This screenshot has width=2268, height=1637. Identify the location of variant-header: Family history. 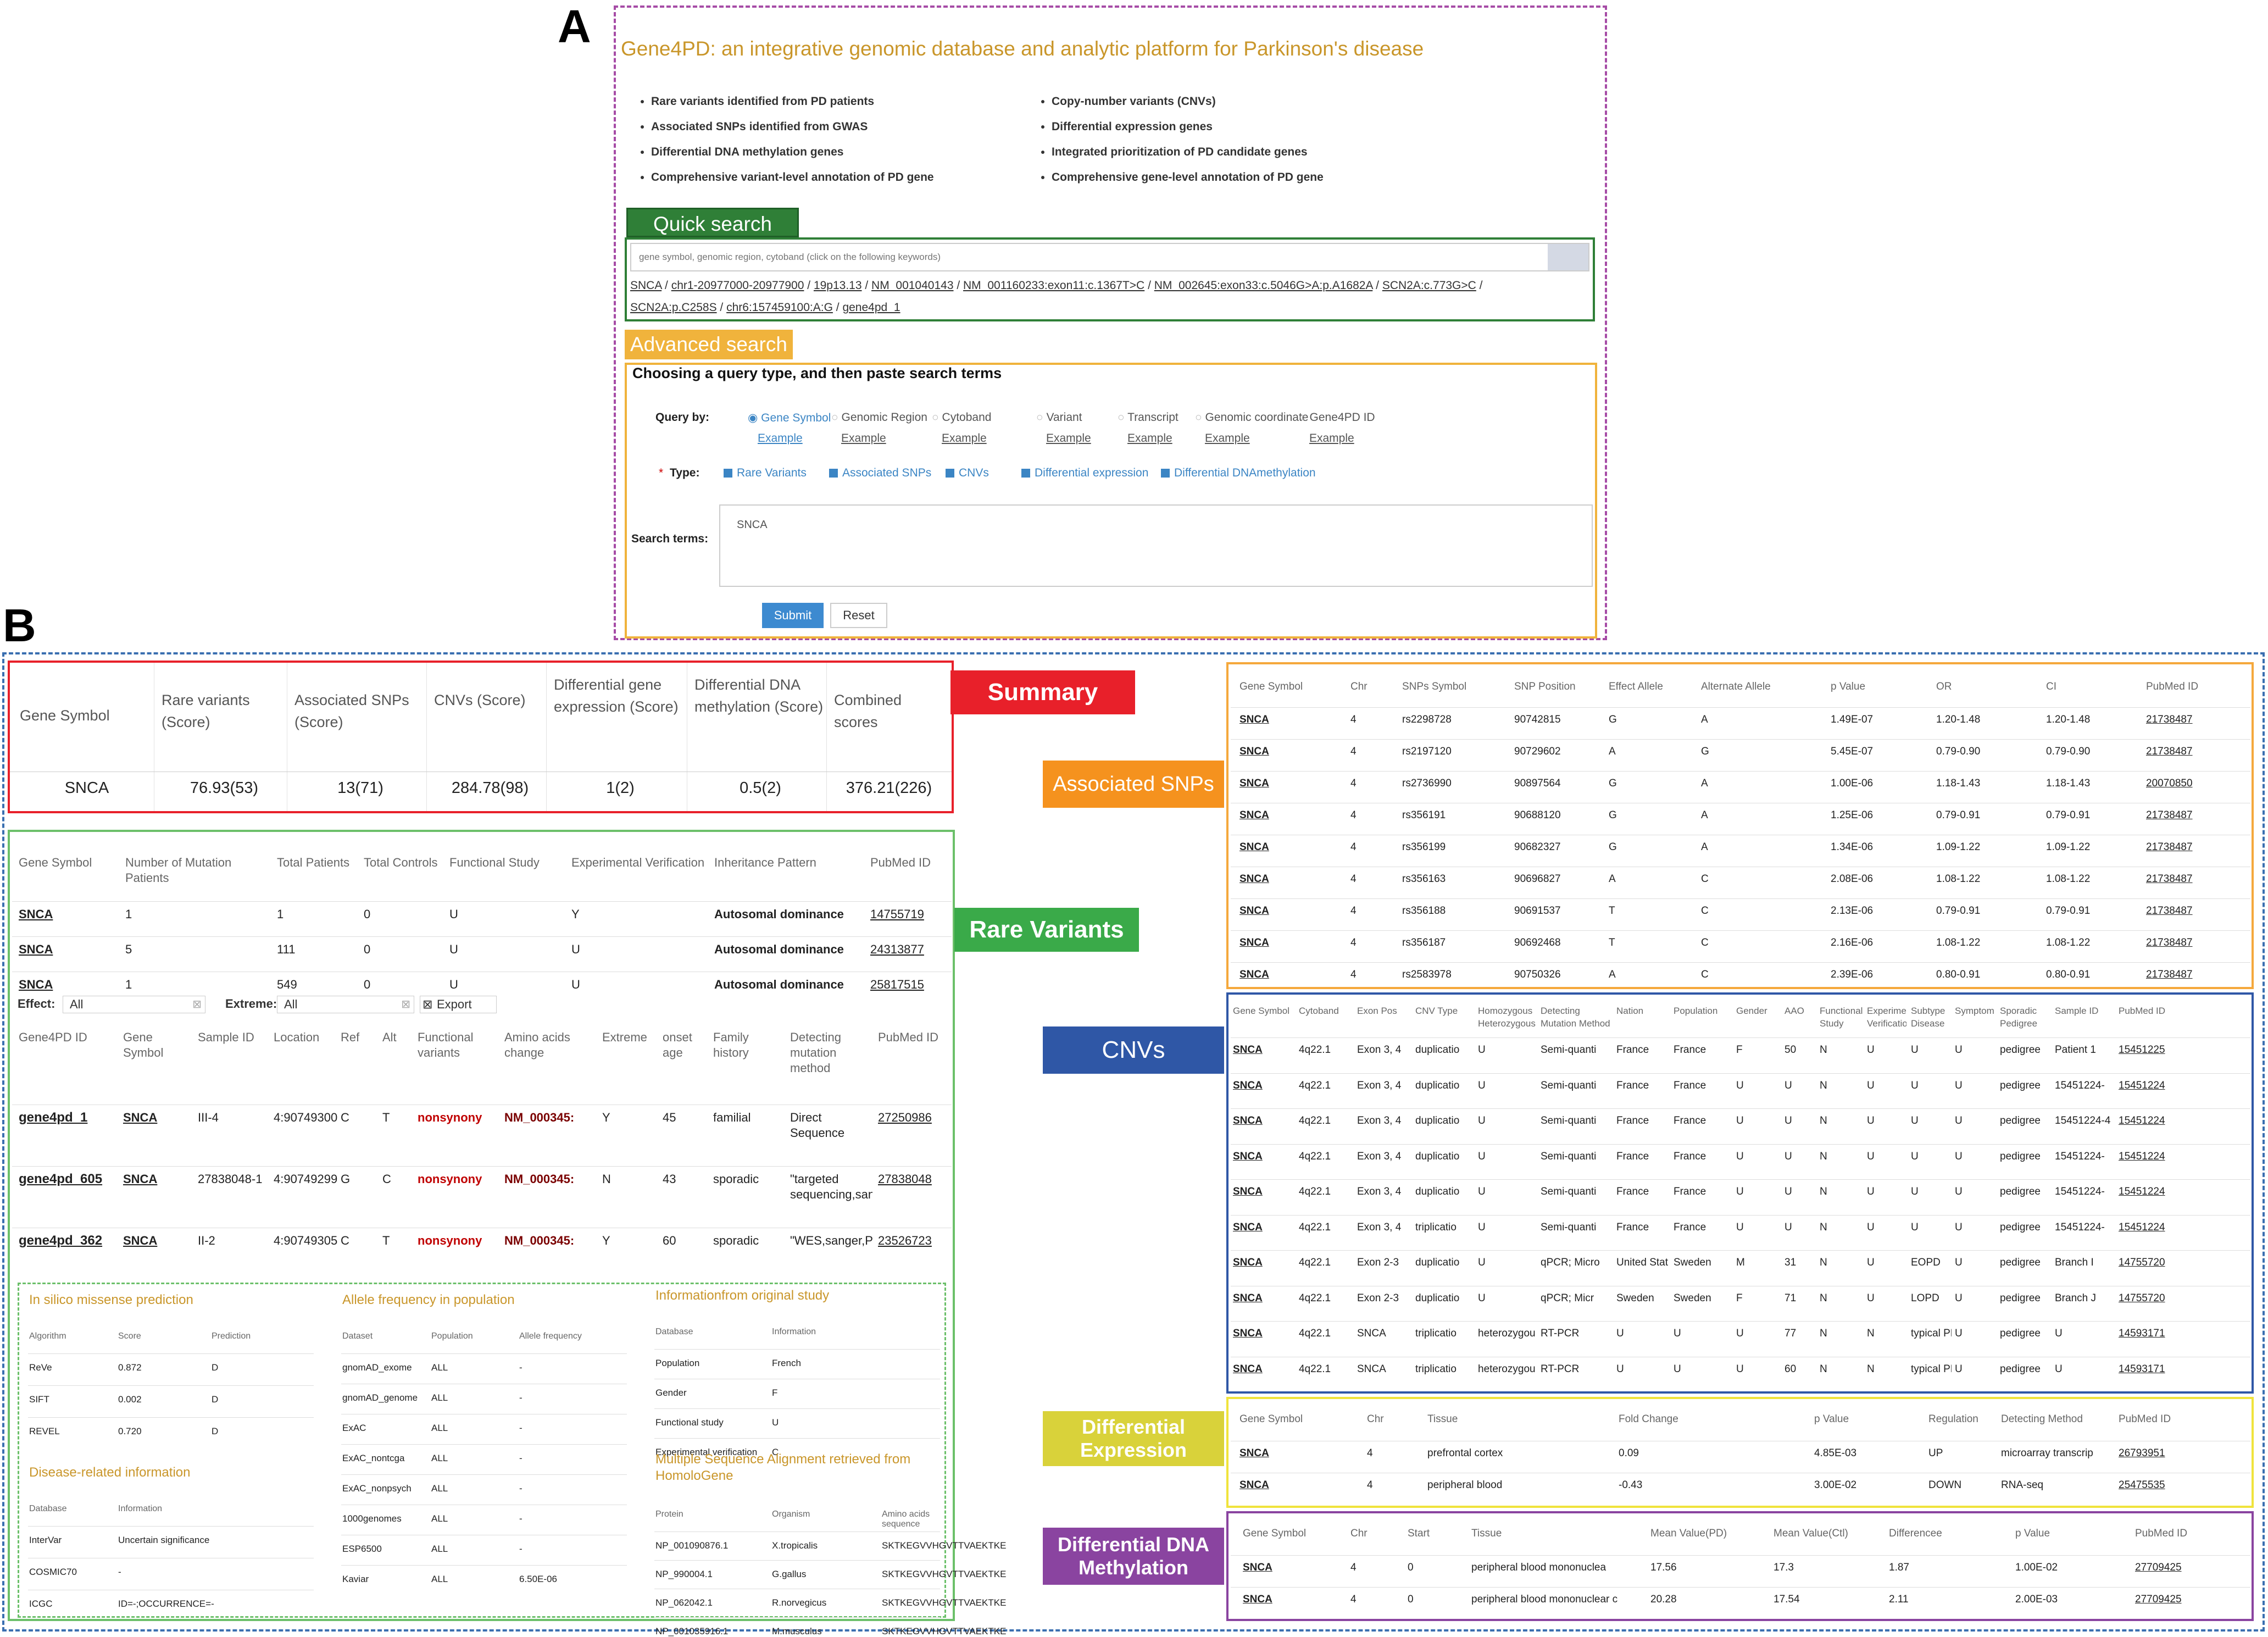
(749, 1057).